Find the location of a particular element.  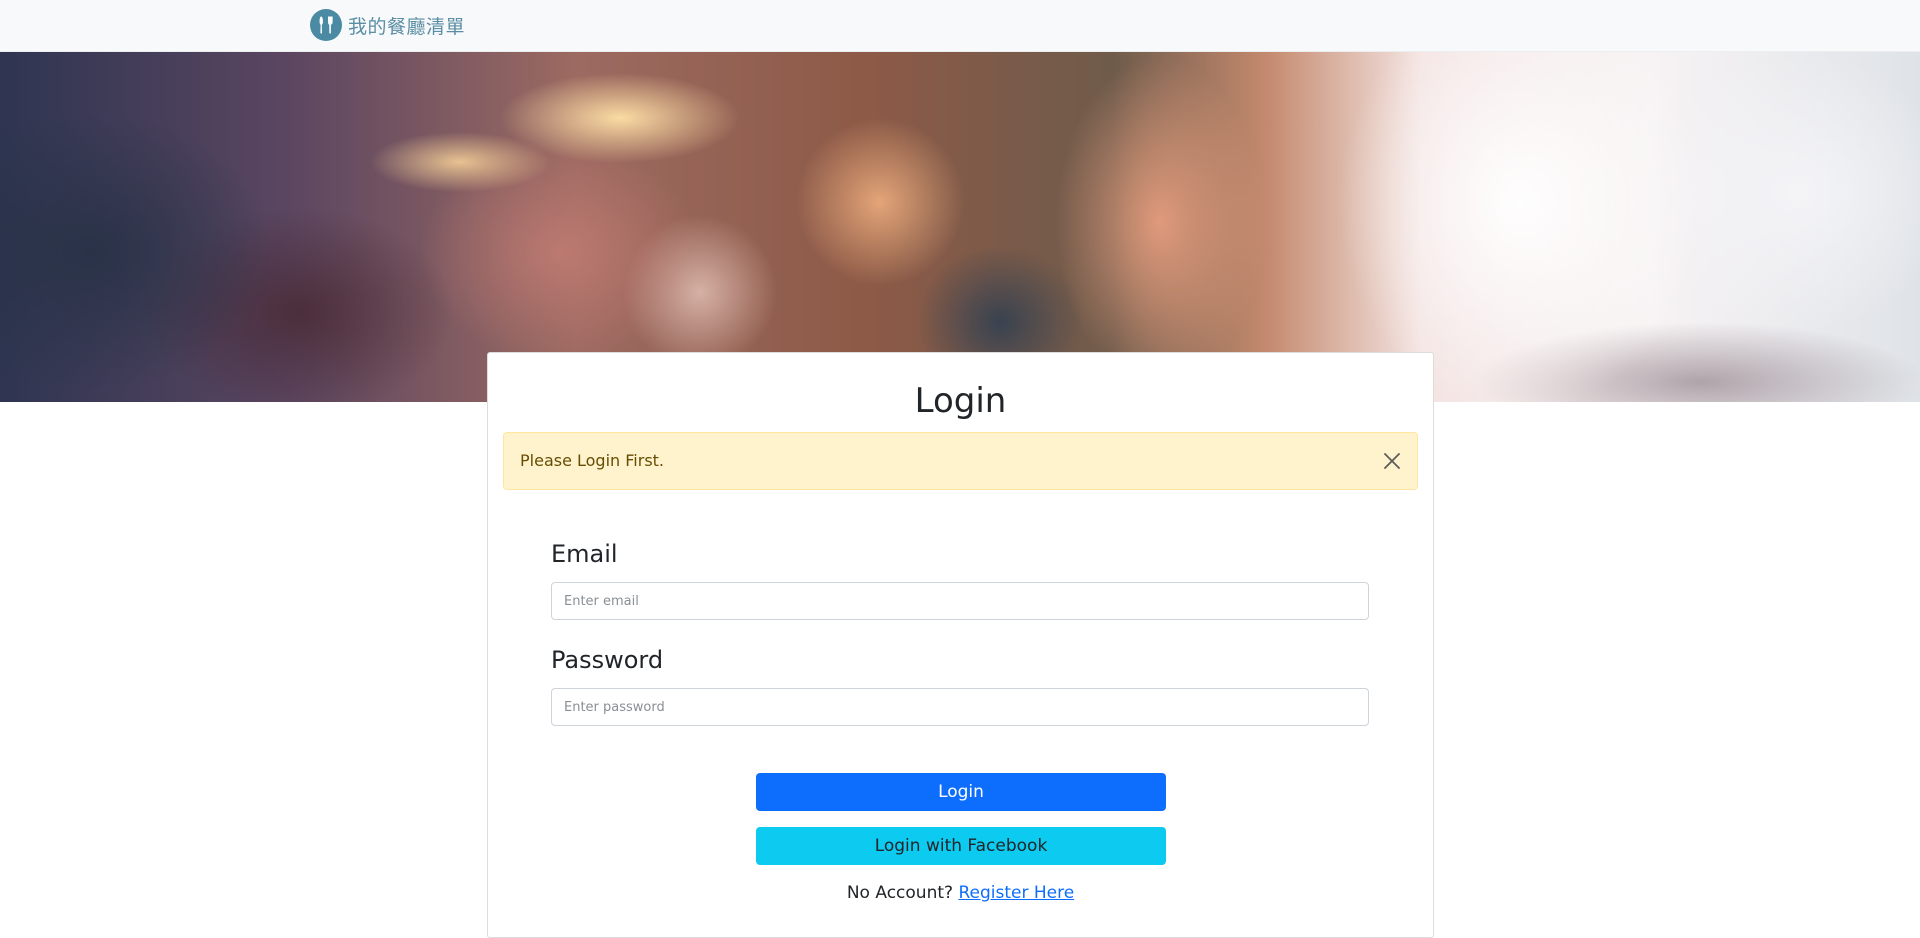

register-prompt-line: No Account? Register Here is located at coordinates (960, 893).